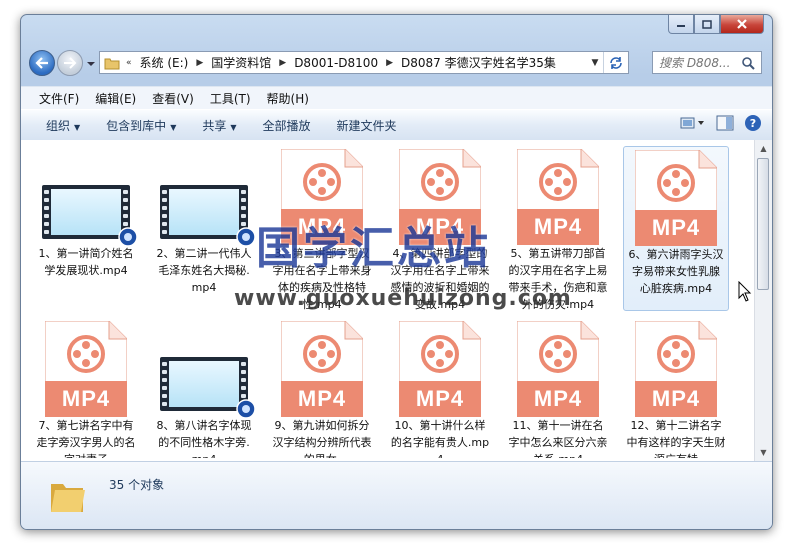  I want to click on file-name: 10、第十讲什么样的名字能有贵人.mp4, so click(440, 438).